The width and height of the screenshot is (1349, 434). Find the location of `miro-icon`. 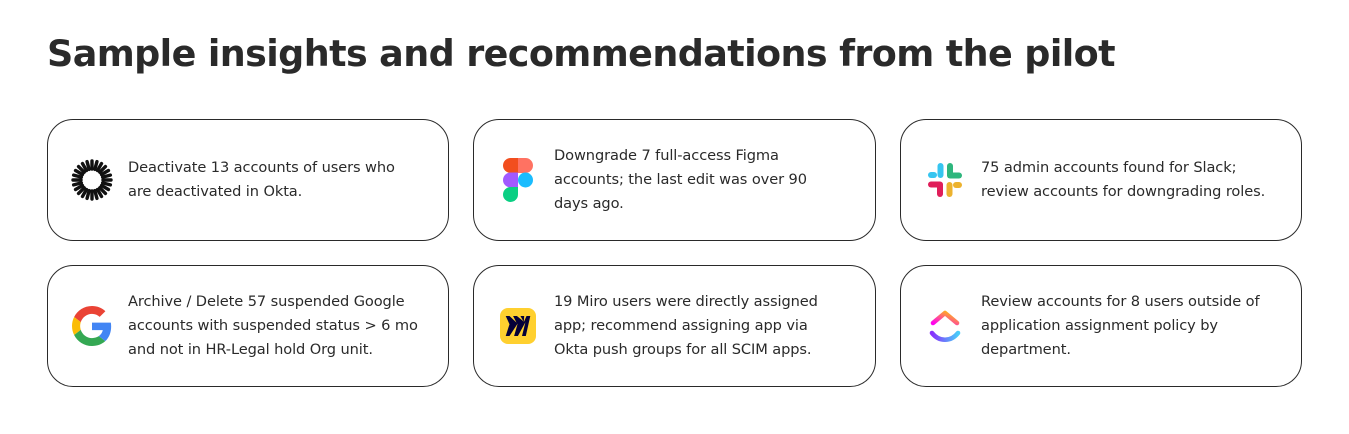

miro-icon is located at coordinates (518, 326).